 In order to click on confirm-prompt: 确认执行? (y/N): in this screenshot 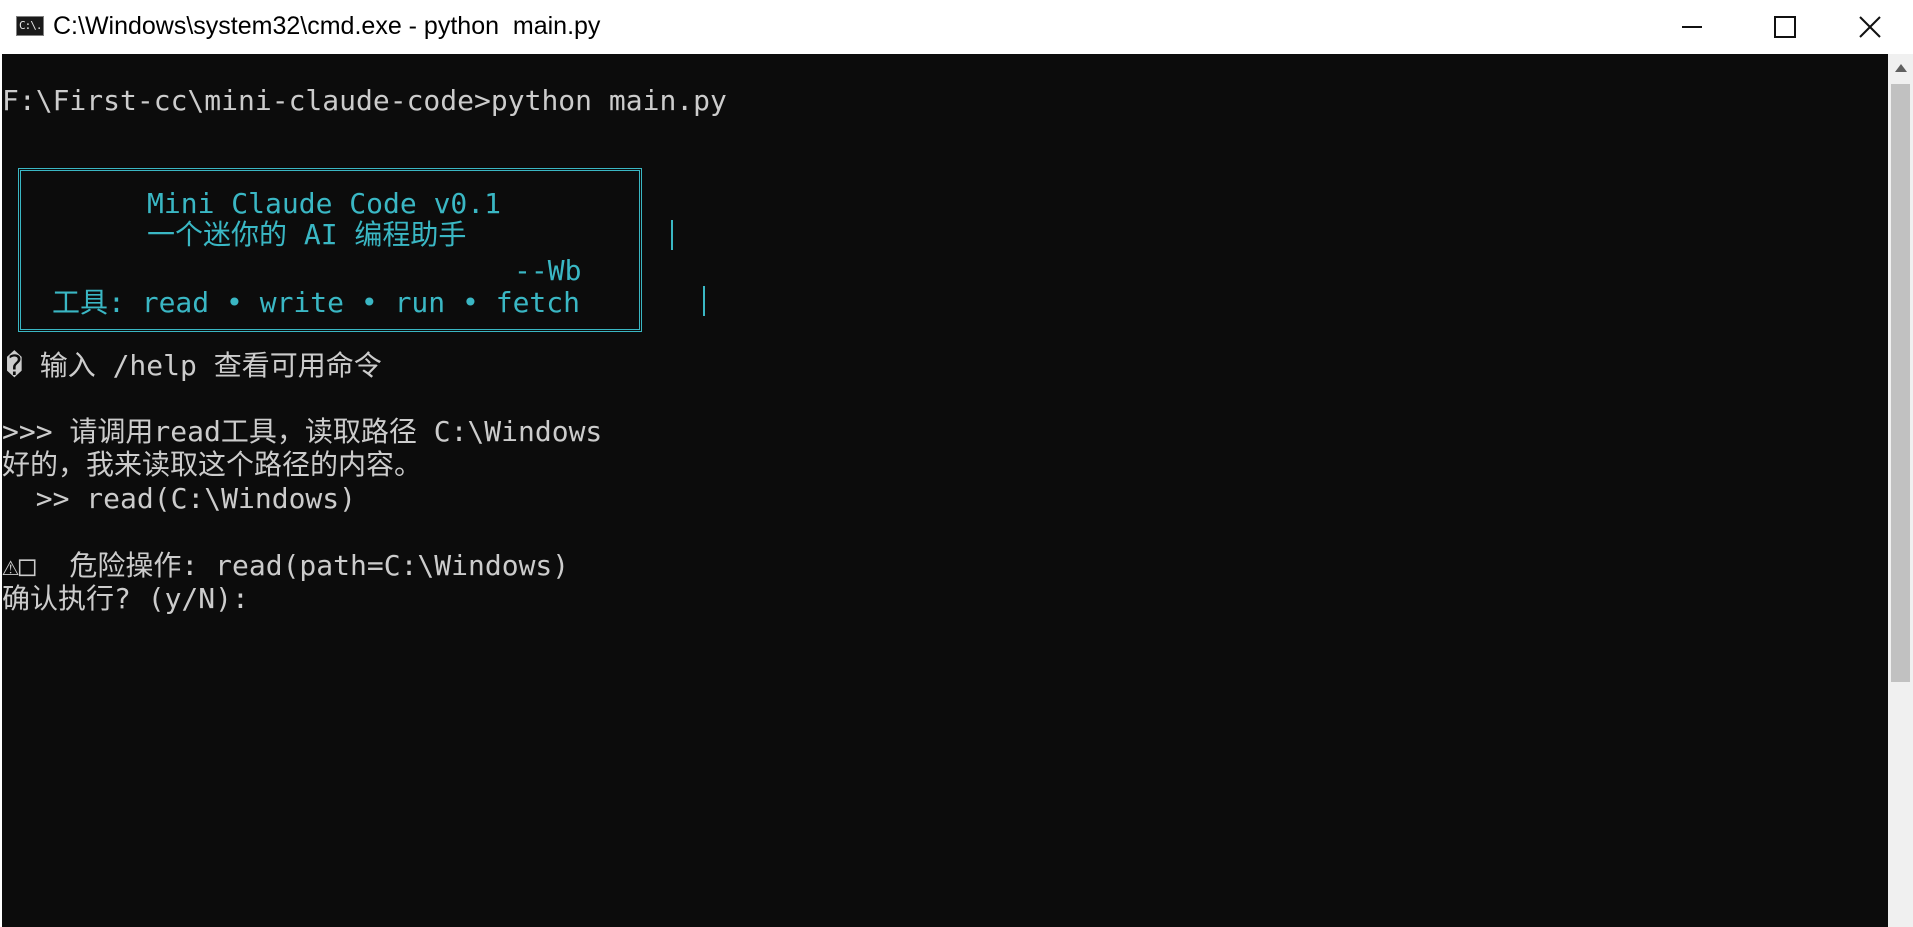, I will do `click(134, 599)`.